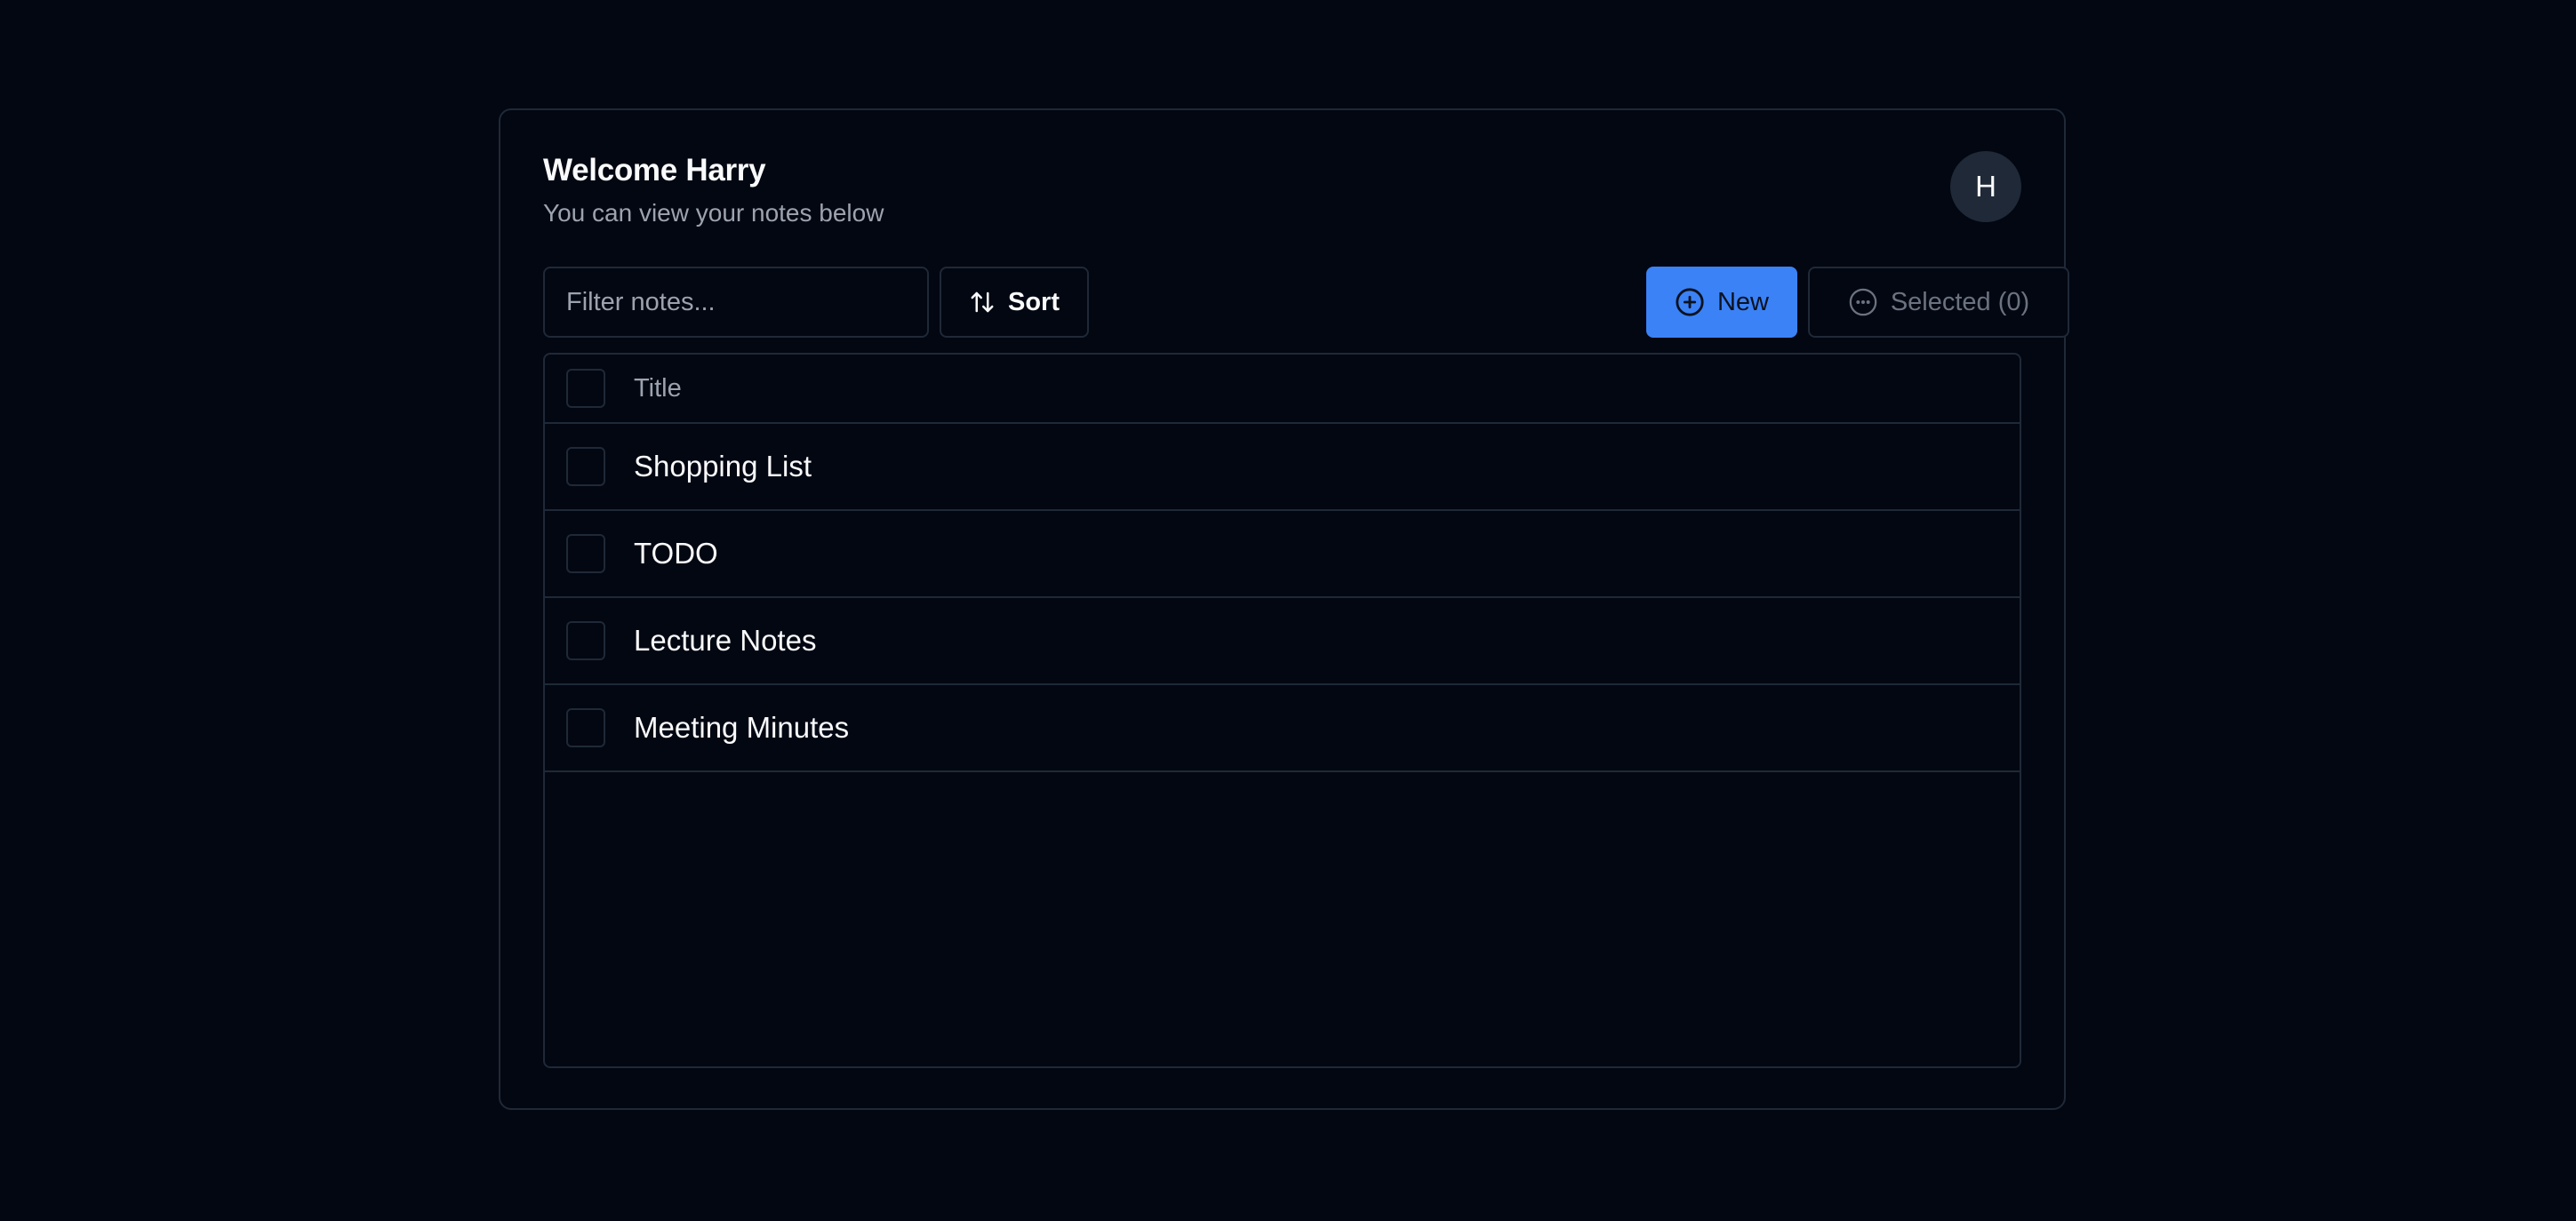  Describe the element at coordinates (676, 554) in the screenshot. I see `note-title: TODO` at that location.